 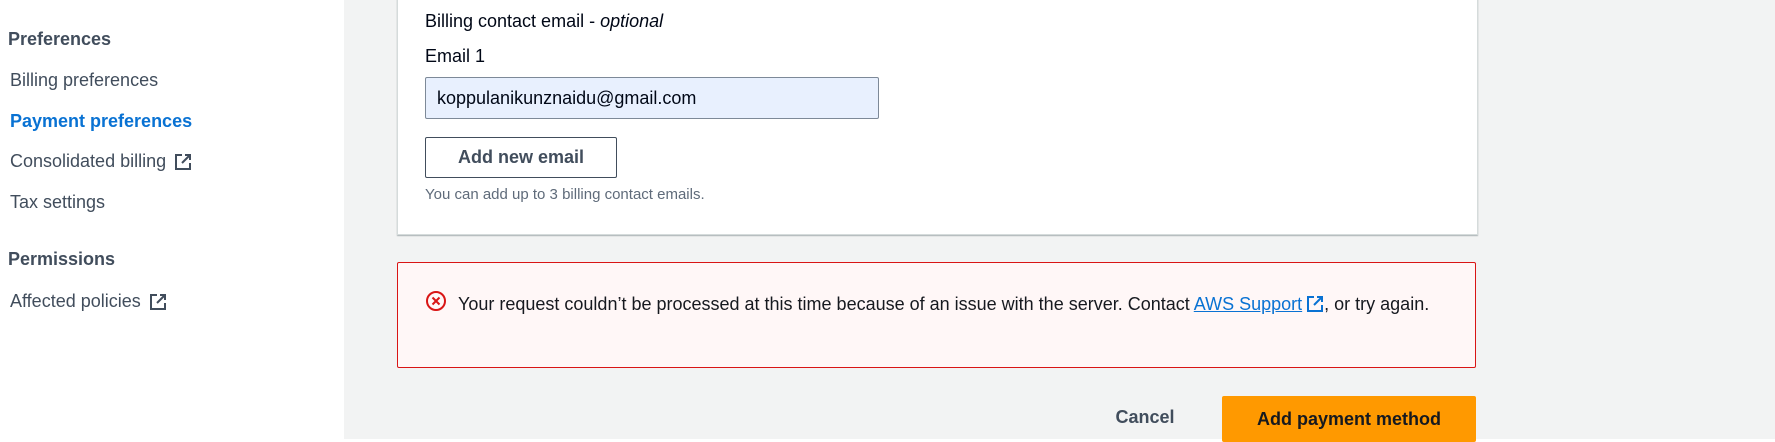 I want to click on sidebar-item-label: Billing preferences, so click(x=84, y=80).